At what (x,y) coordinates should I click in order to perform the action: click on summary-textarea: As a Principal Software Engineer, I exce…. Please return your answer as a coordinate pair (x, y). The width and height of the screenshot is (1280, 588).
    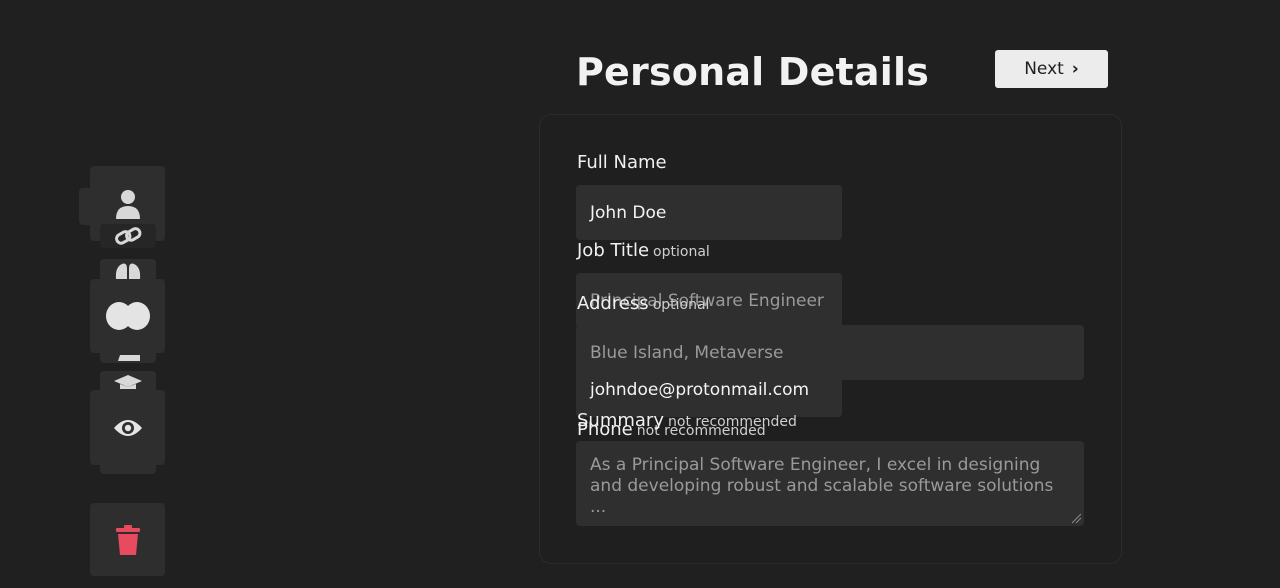
    Looking at the image, I should click on (830, 483).